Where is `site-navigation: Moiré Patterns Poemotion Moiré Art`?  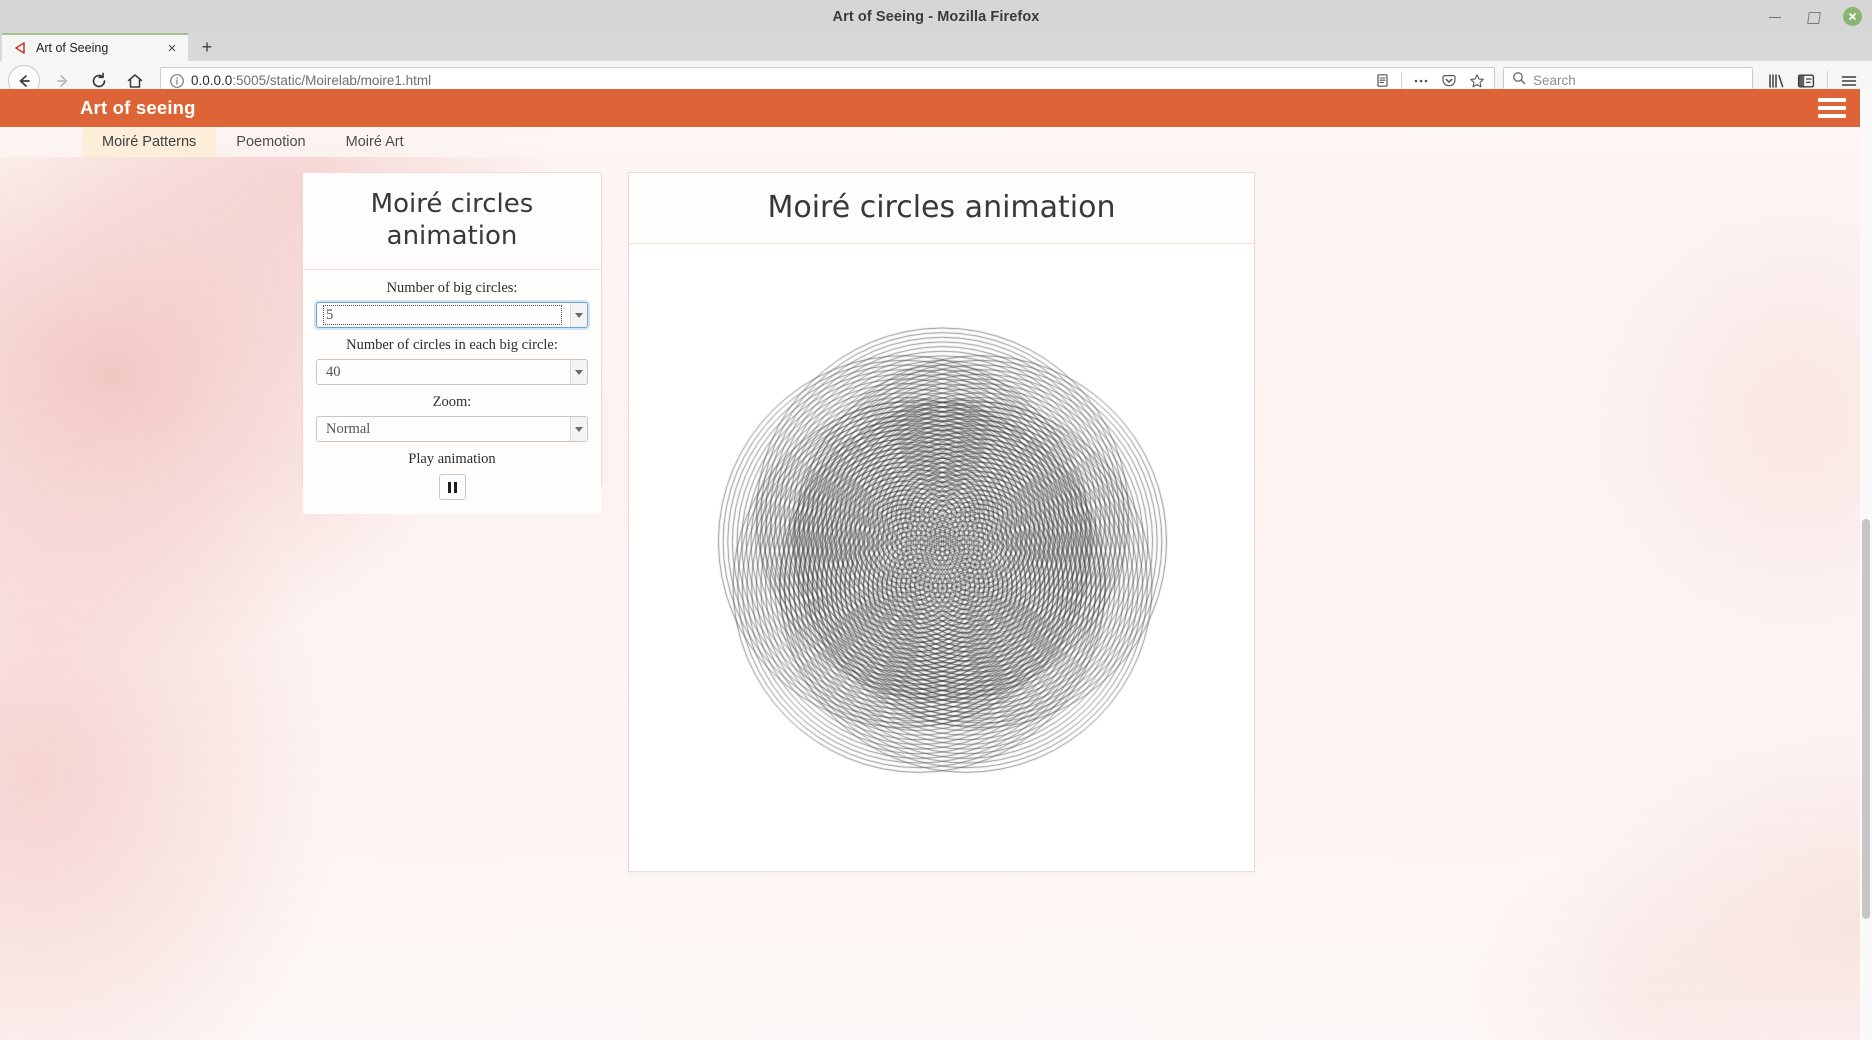 site-navigation: Moiré Patterns Poemotion Moiré Art is located at coordinates (936, 142).